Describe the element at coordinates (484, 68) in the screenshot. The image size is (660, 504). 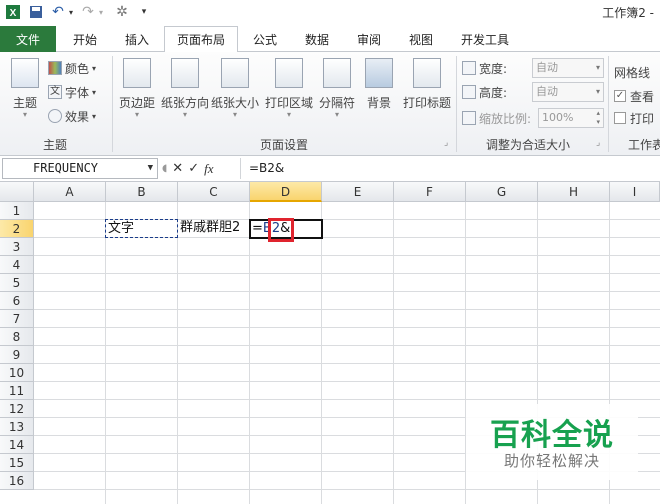
I see `width-label: 宽度:` at that location.